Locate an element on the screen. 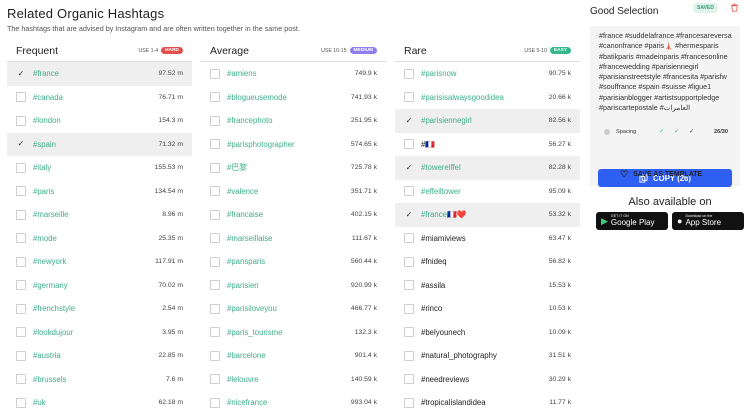  hashtag-row: #paris 134.54 m is located at coordinates (99, 192).